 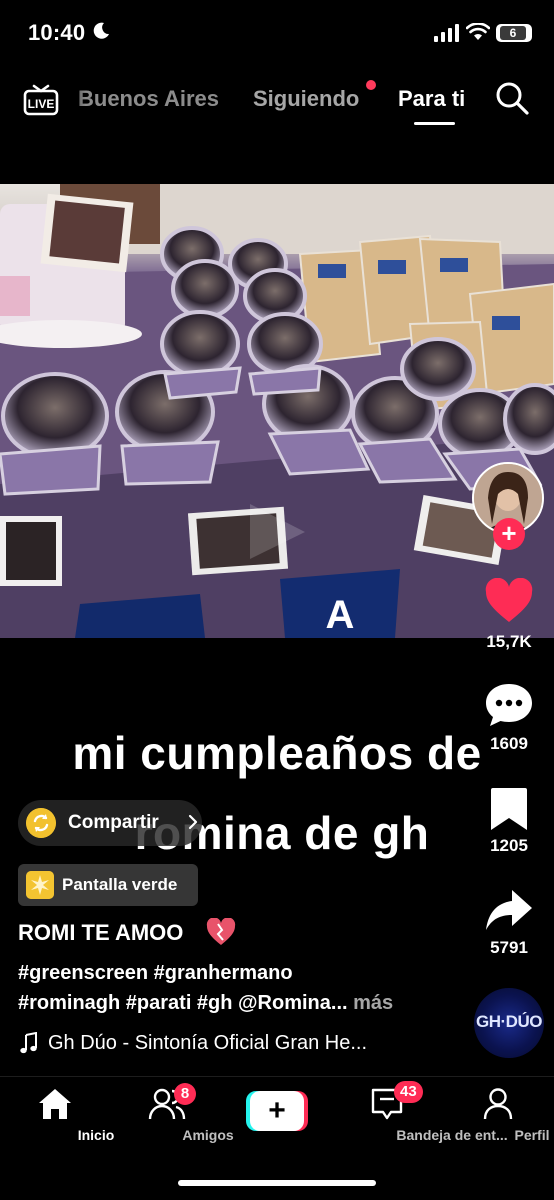 I want to click on status-bar: 10:40 6, so click(x=277, y=33).